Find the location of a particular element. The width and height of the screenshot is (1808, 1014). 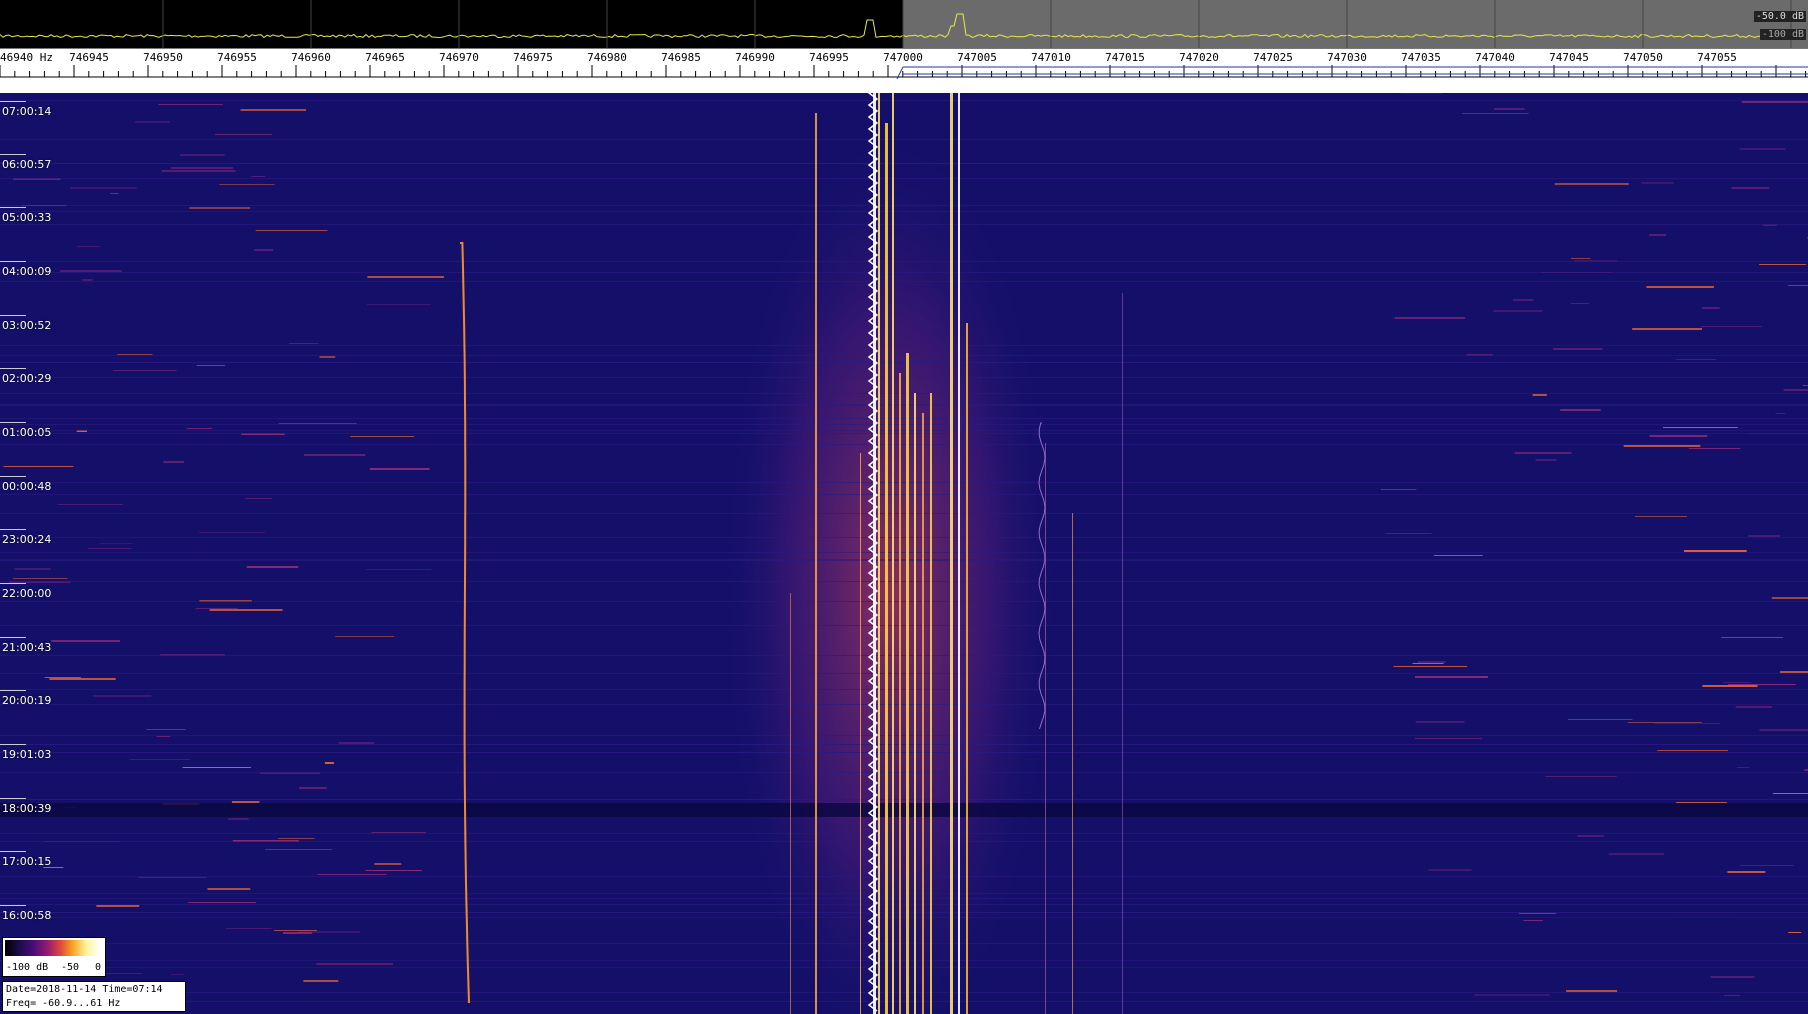

freq-label: 746995 is located at coordinates (829, 57).